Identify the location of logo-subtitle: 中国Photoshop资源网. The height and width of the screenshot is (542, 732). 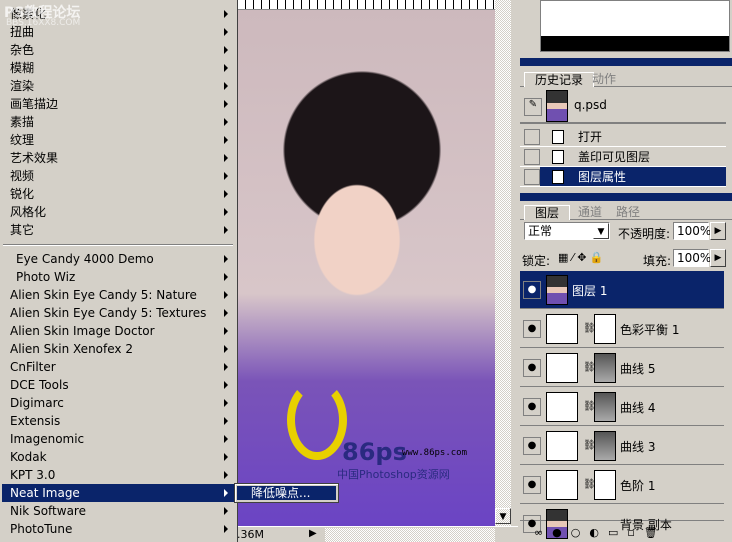
(393, 474).